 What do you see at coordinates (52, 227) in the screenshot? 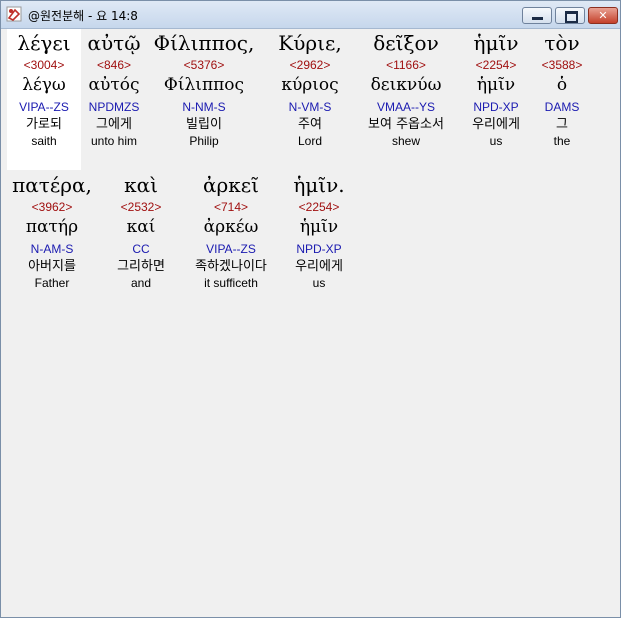
I see `lemma: πατήρ` at bounding box center [52, 227].